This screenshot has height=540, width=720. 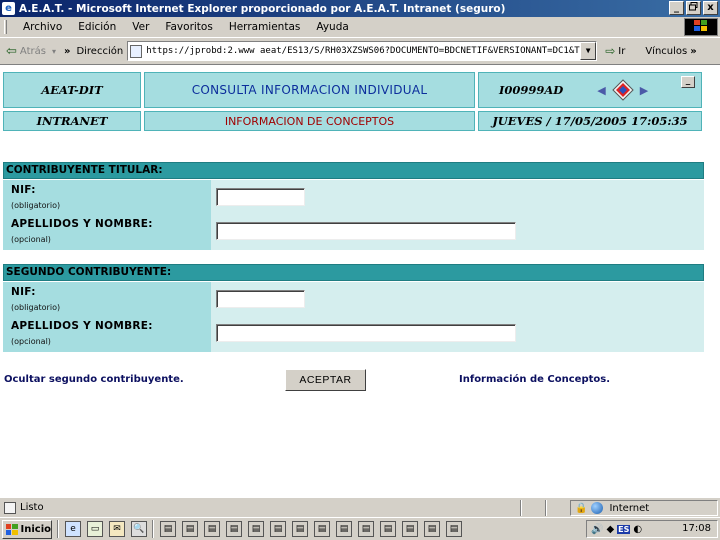 I want to click on nif-input, so click(x=260, y=197).